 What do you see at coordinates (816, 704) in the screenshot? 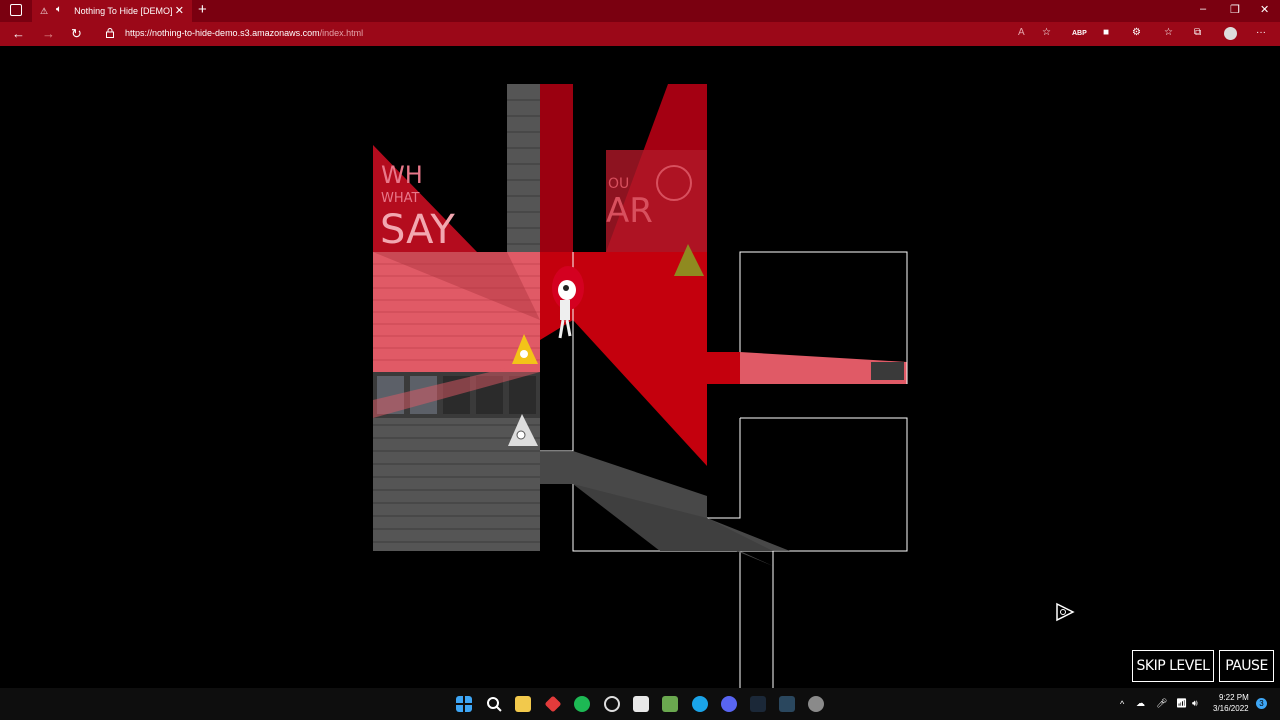
I see `settings-icon` at bounding box center [816, 704].